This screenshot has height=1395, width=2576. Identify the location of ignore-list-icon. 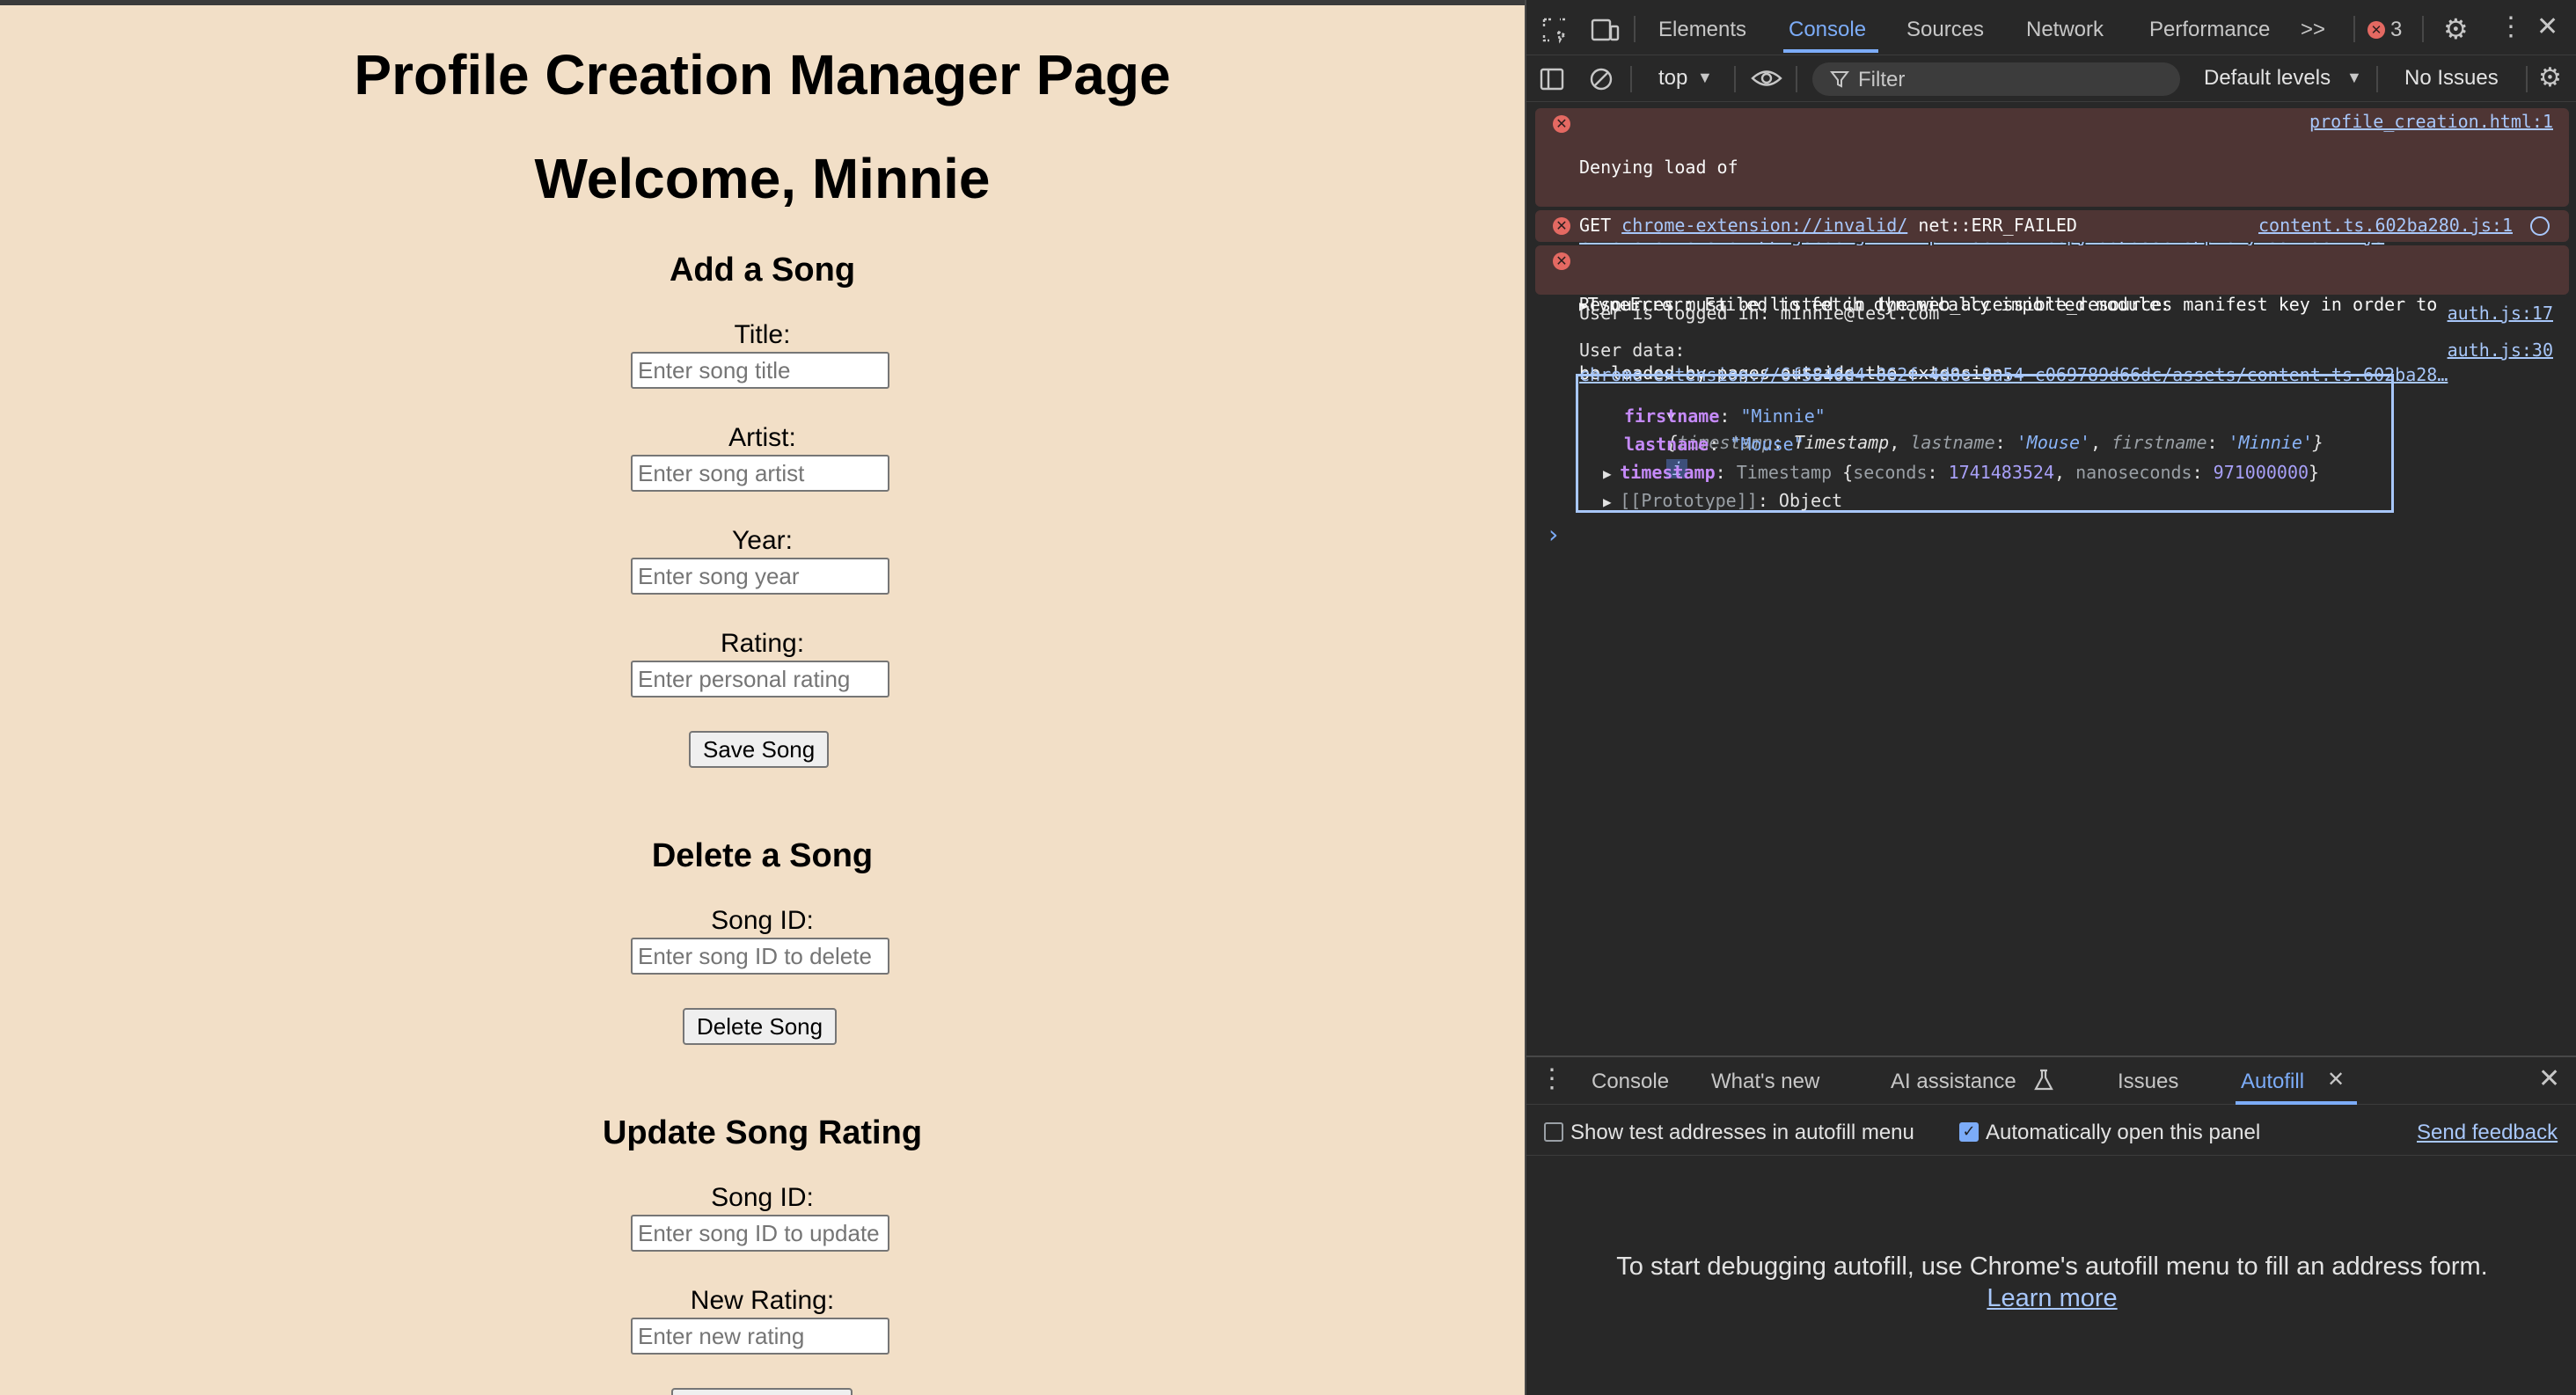
(2540, 226).